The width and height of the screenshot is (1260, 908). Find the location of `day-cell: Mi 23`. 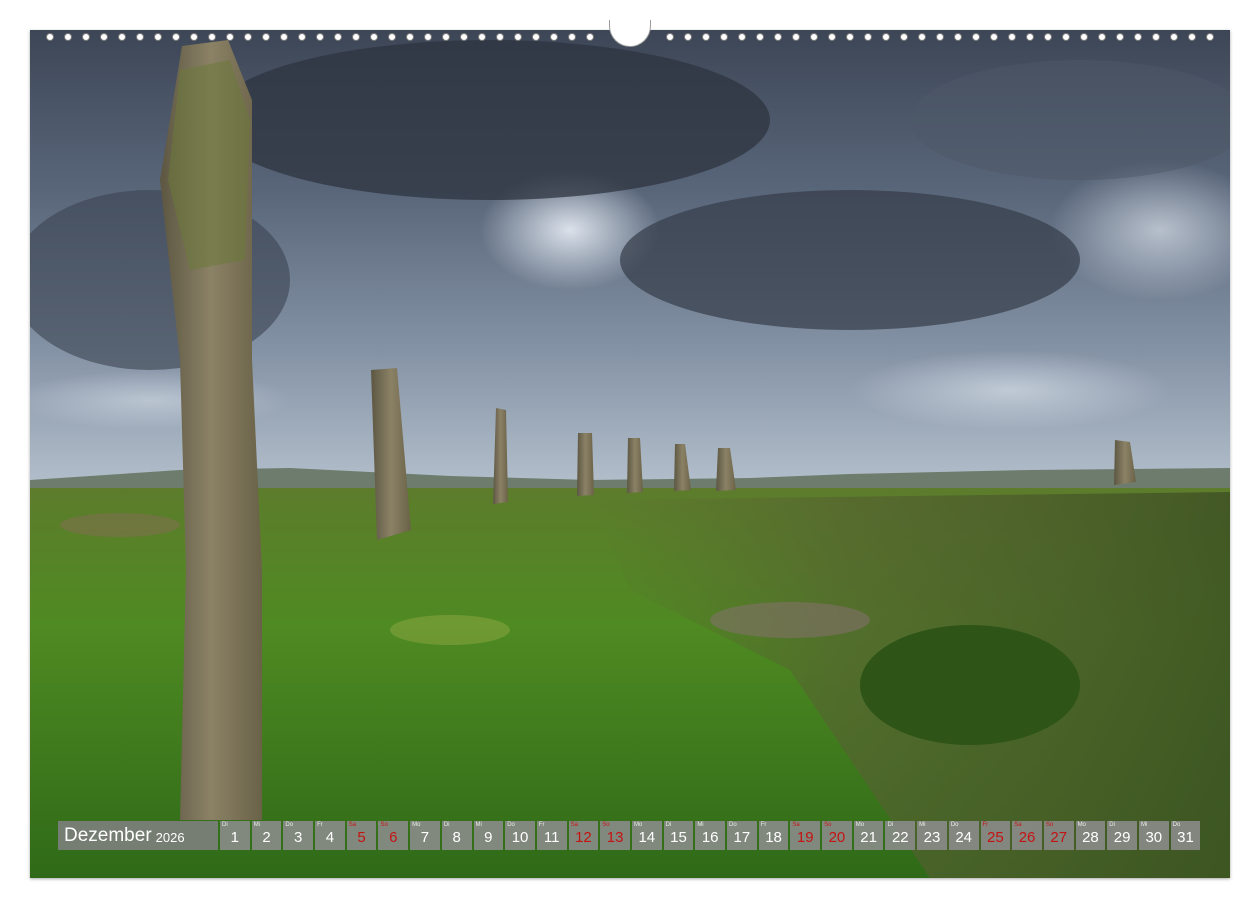

day-cell: Mi 23 is located at coordinates (932, 835).